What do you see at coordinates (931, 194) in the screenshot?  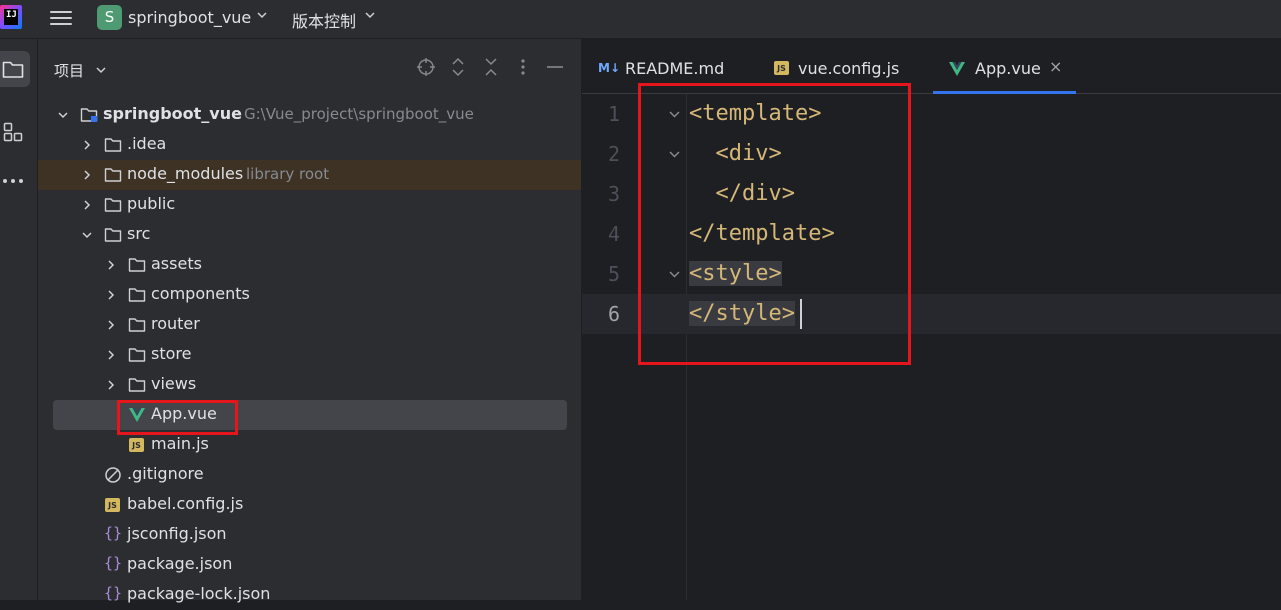 I see `code-line: 3 </div>` at bounding box center [931, 194].